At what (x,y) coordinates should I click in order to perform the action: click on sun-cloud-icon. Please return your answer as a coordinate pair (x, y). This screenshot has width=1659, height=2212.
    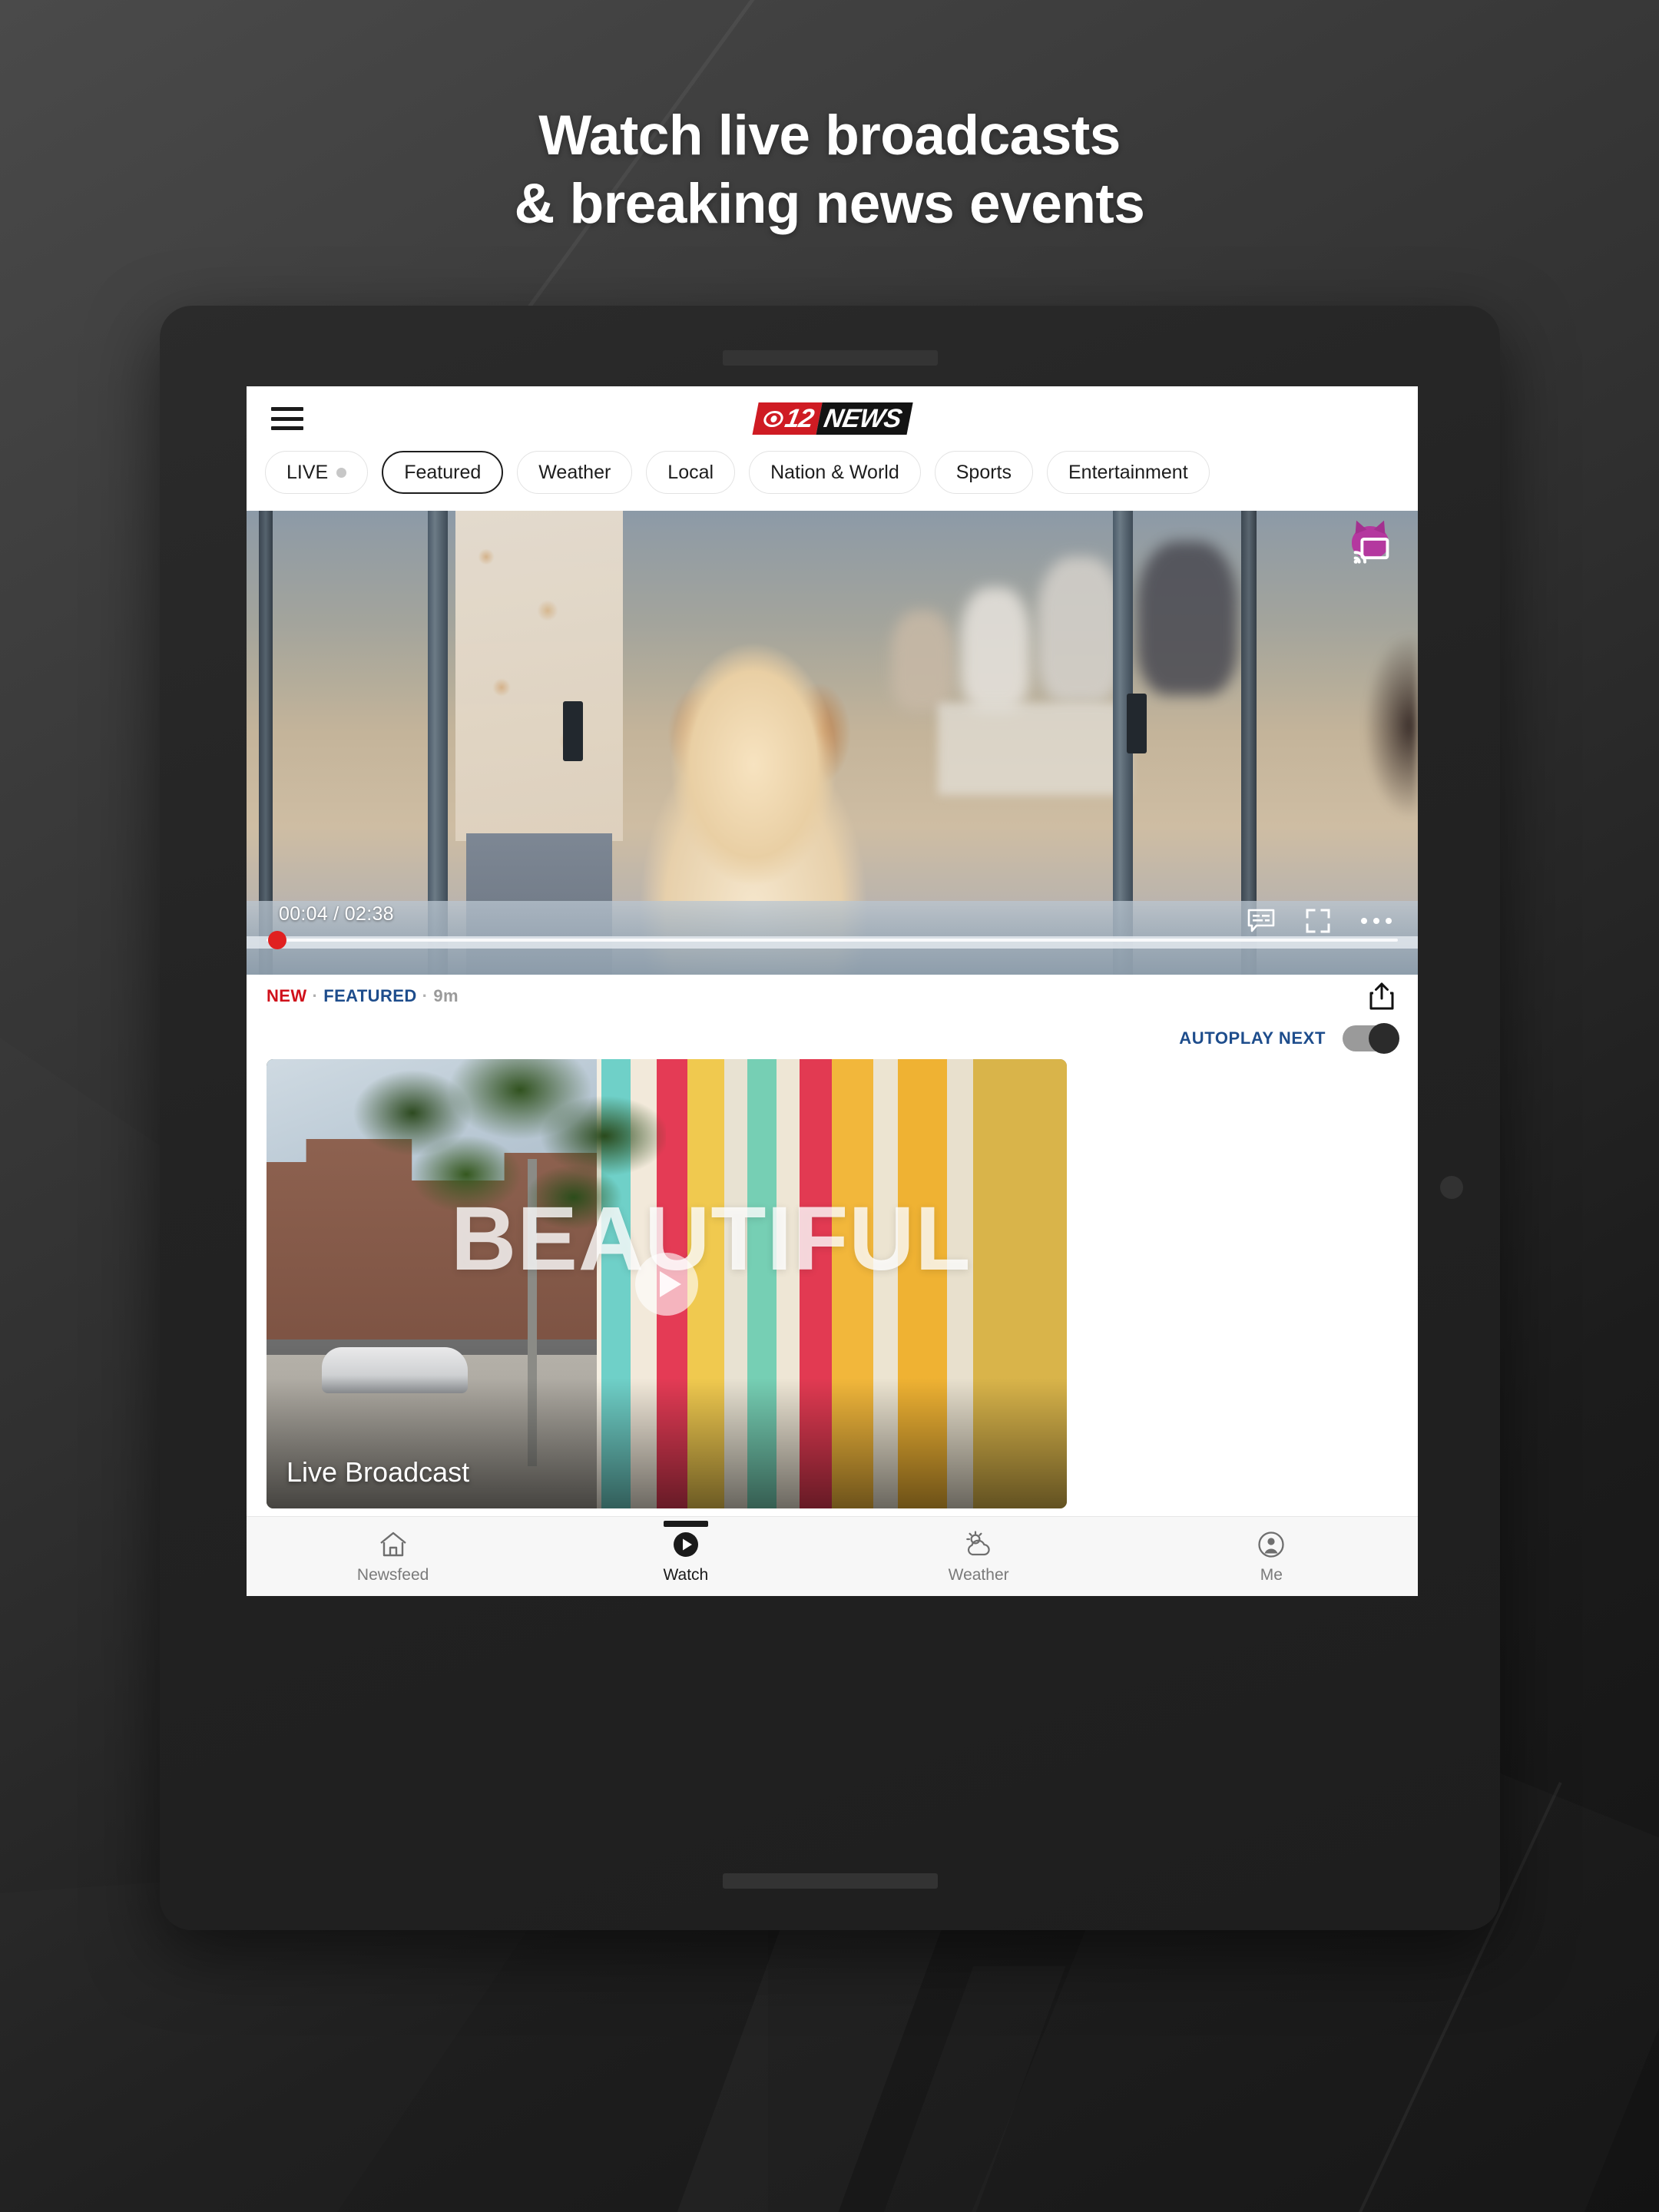
    Looking at the image, I should click on (979, 1545).